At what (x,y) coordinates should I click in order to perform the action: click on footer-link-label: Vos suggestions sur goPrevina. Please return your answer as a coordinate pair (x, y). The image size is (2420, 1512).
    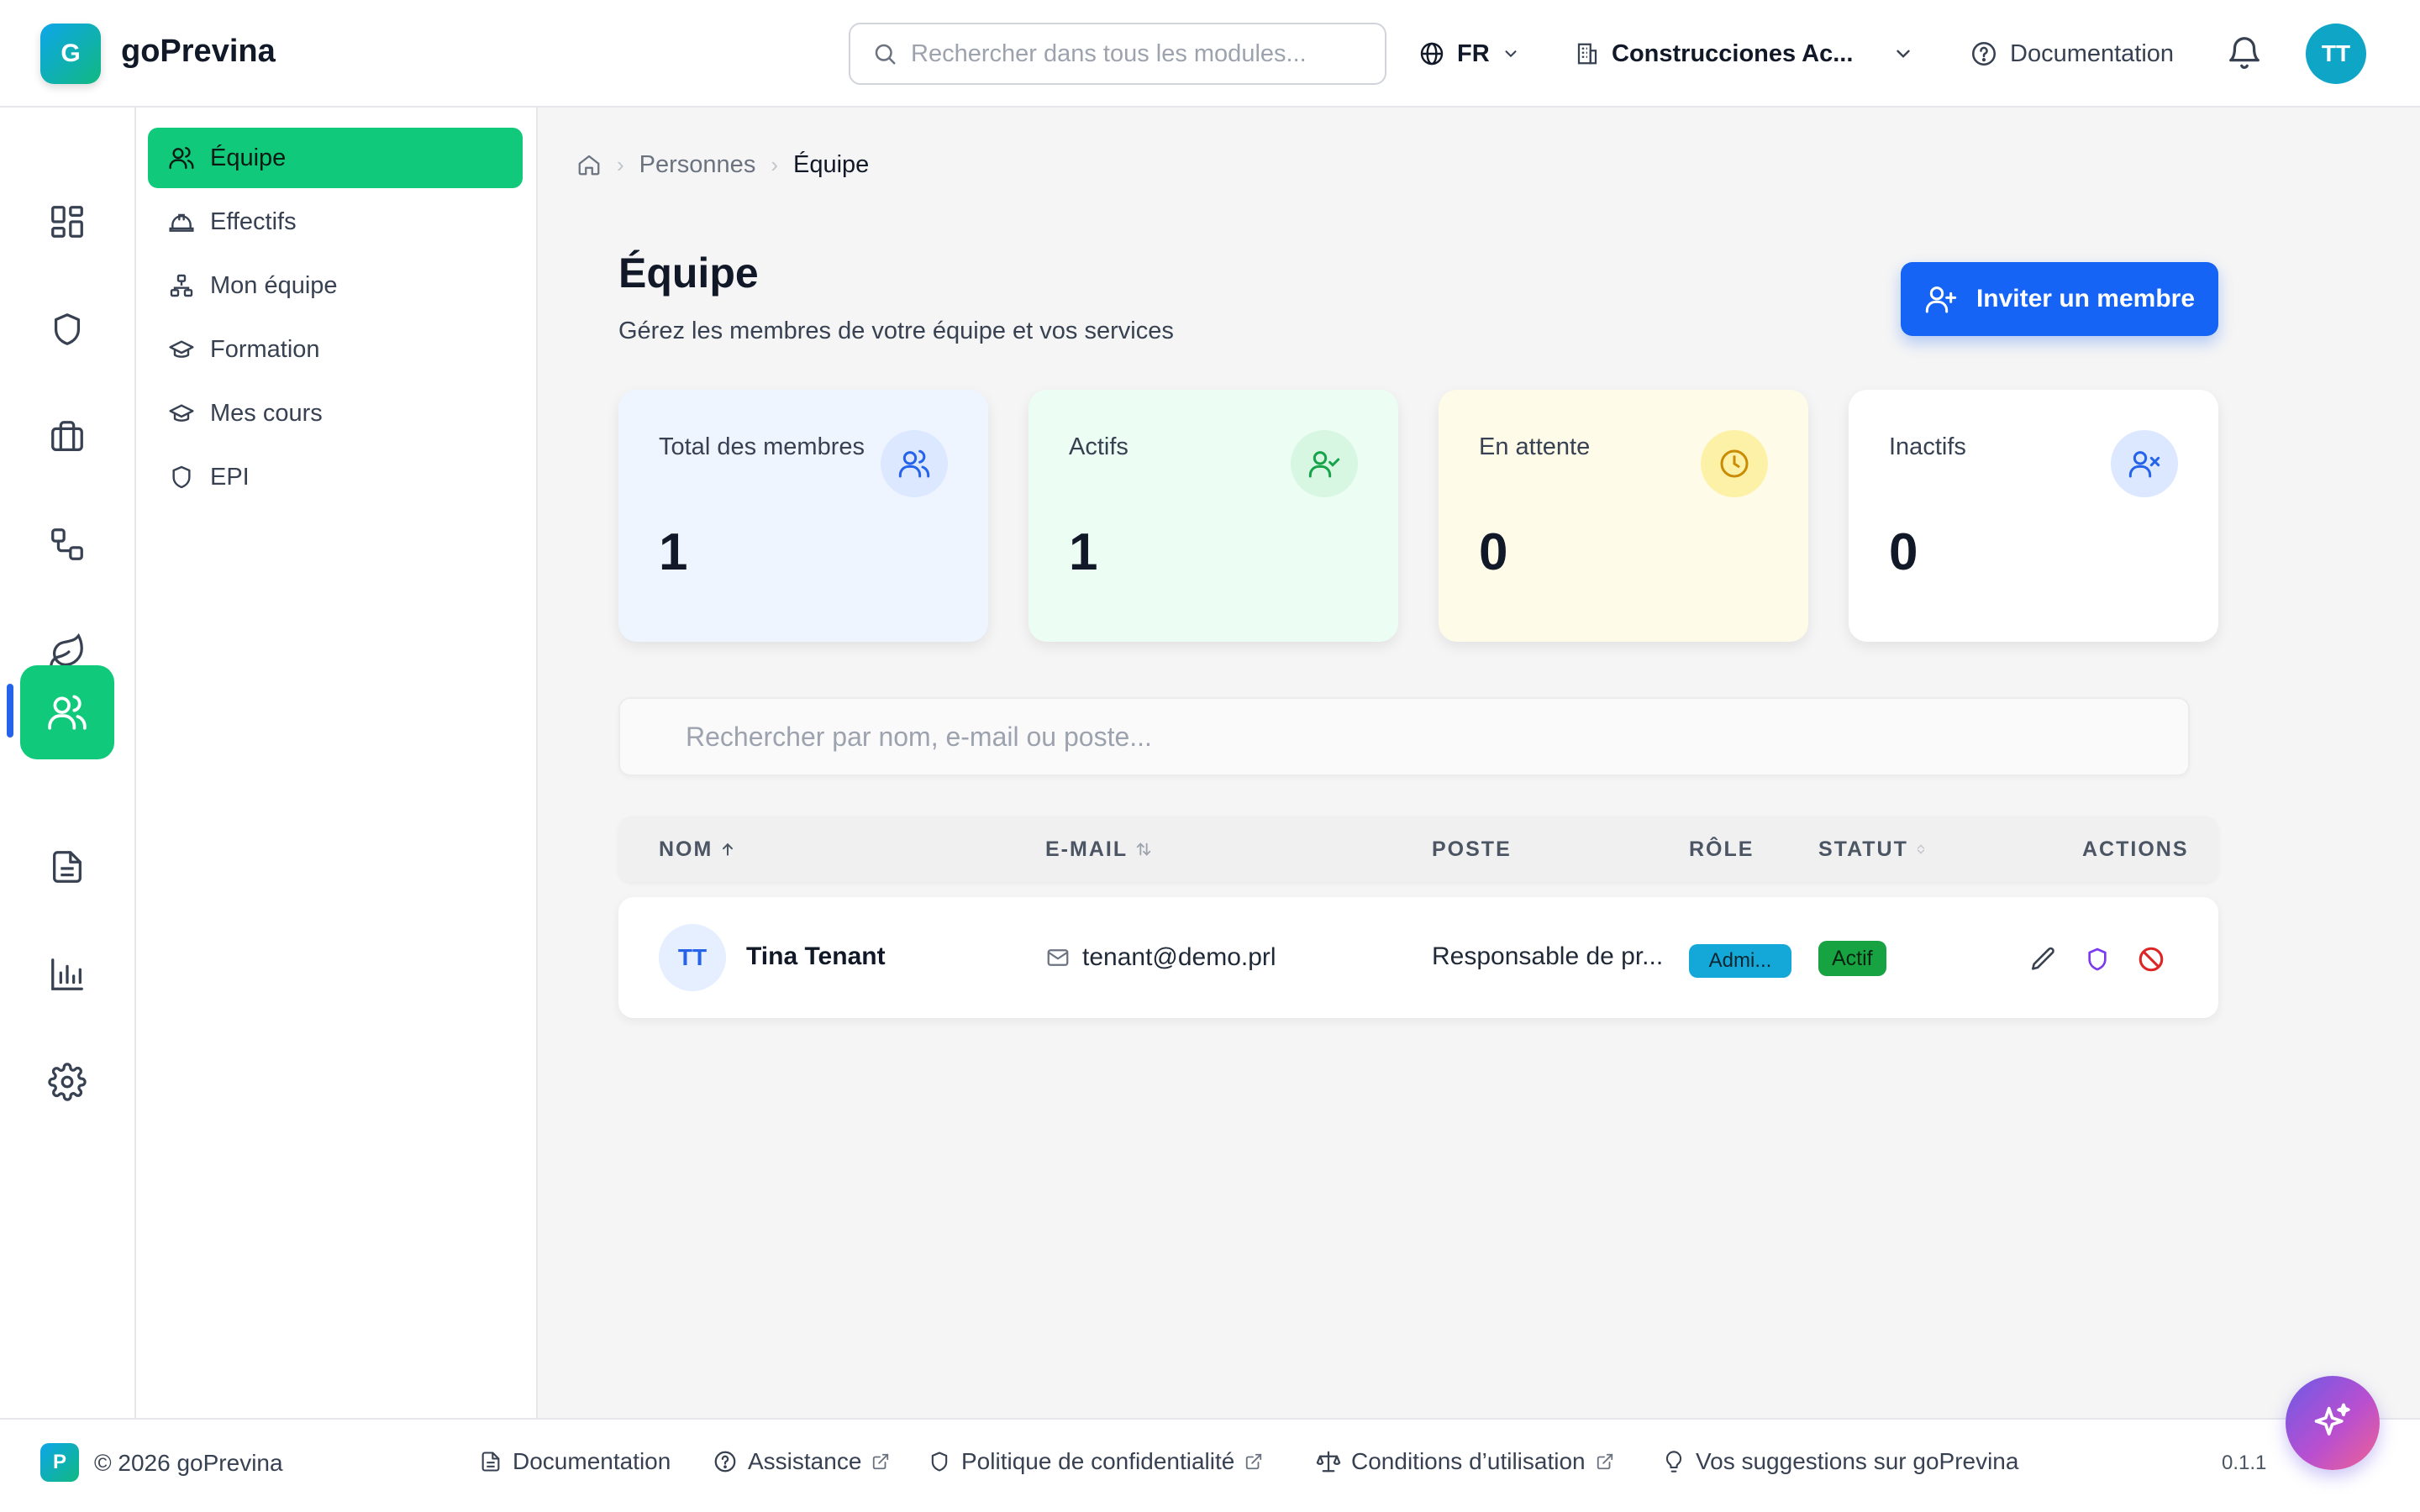
    Looking at the image, I should click on (1858, 1461).